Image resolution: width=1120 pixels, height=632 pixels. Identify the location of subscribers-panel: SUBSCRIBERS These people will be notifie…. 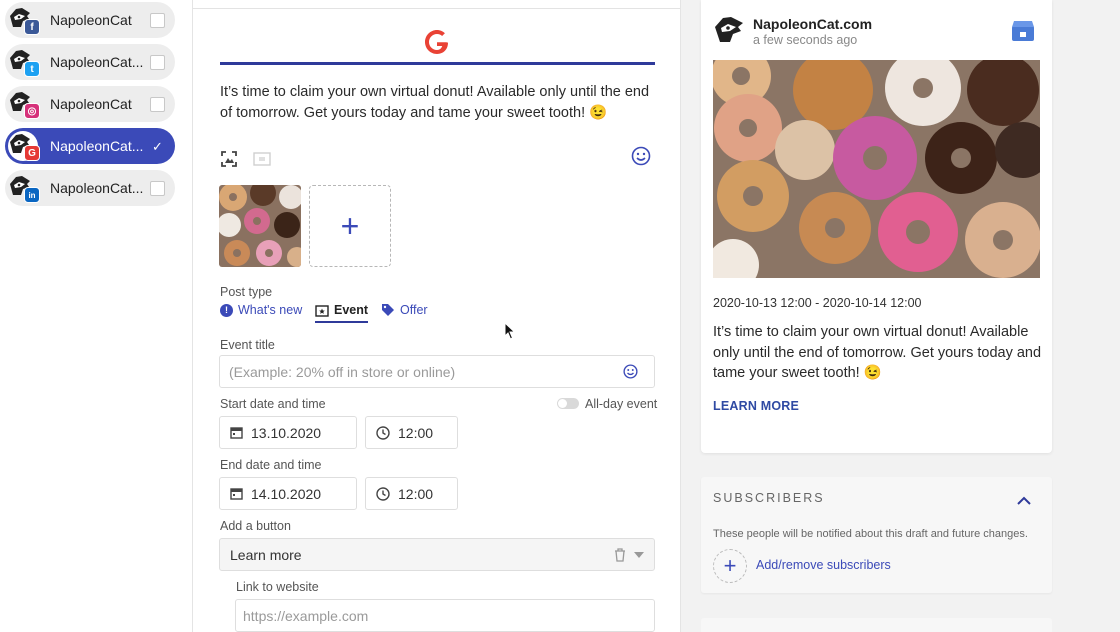
(876, 535).